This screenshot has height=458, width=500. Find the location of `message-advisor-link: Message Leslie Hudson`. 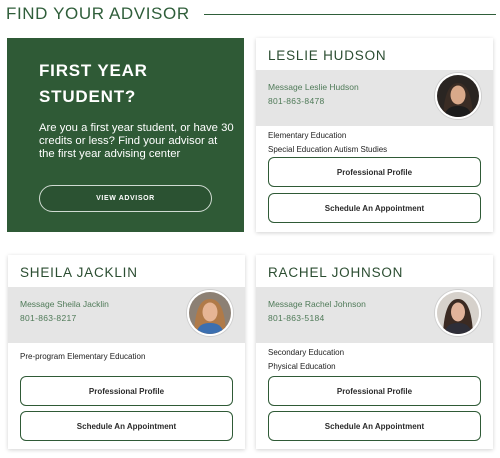

message-advisor-link: Message Leslie Hudson is located at coordinates (313, 87).